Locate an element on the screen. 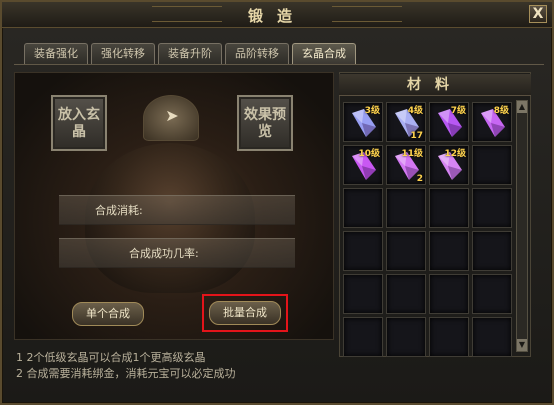  material-cell: 12级 is located at coordinates (449, 165).